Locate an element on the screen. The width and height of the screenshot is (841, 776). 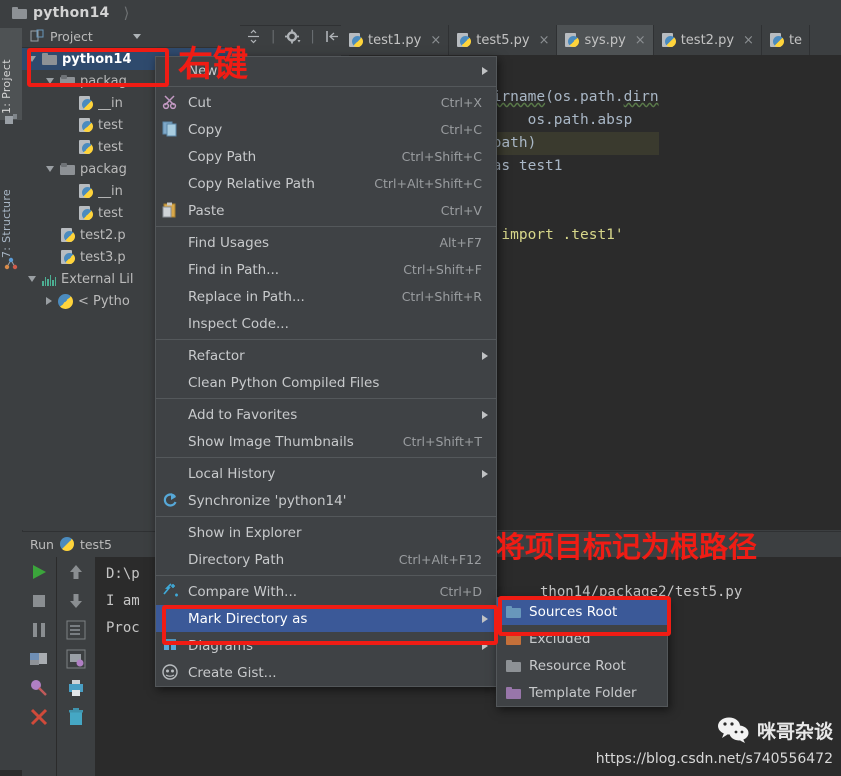
submenu-item-label: Sources Root is located at coordinates (573, 611).